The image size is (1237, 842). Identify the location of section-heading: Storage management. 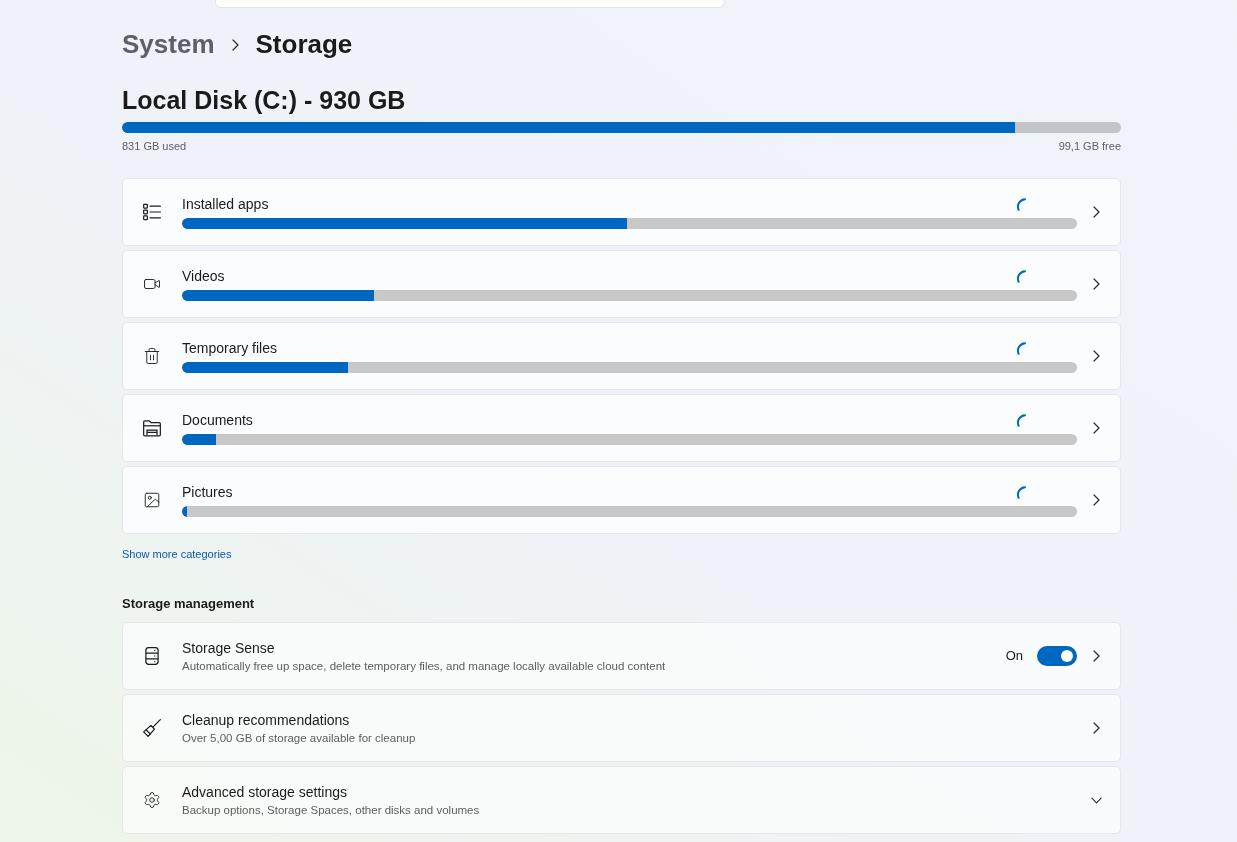
(188, 604).